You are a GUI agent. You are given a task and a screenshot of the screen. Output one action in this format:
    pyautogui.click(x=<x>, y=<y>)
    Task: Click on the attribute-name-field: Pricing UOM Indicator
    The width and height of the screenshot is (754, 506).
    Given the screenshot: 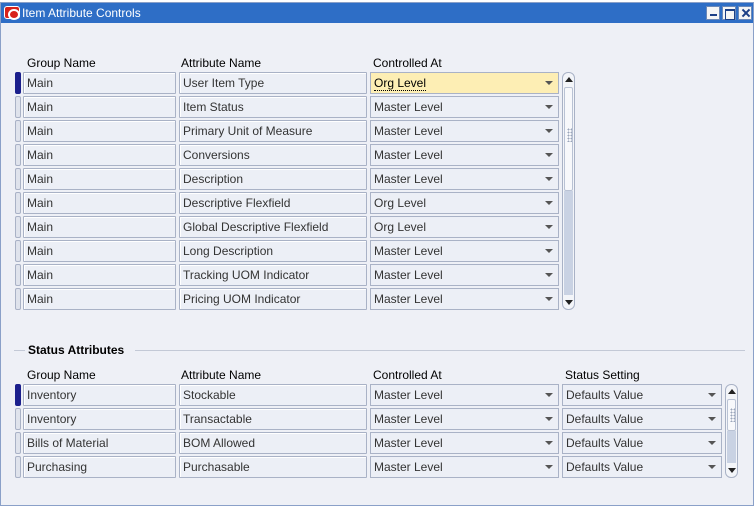 What is the action you would take?
    pyautogui.click(x=273, y=299)
    